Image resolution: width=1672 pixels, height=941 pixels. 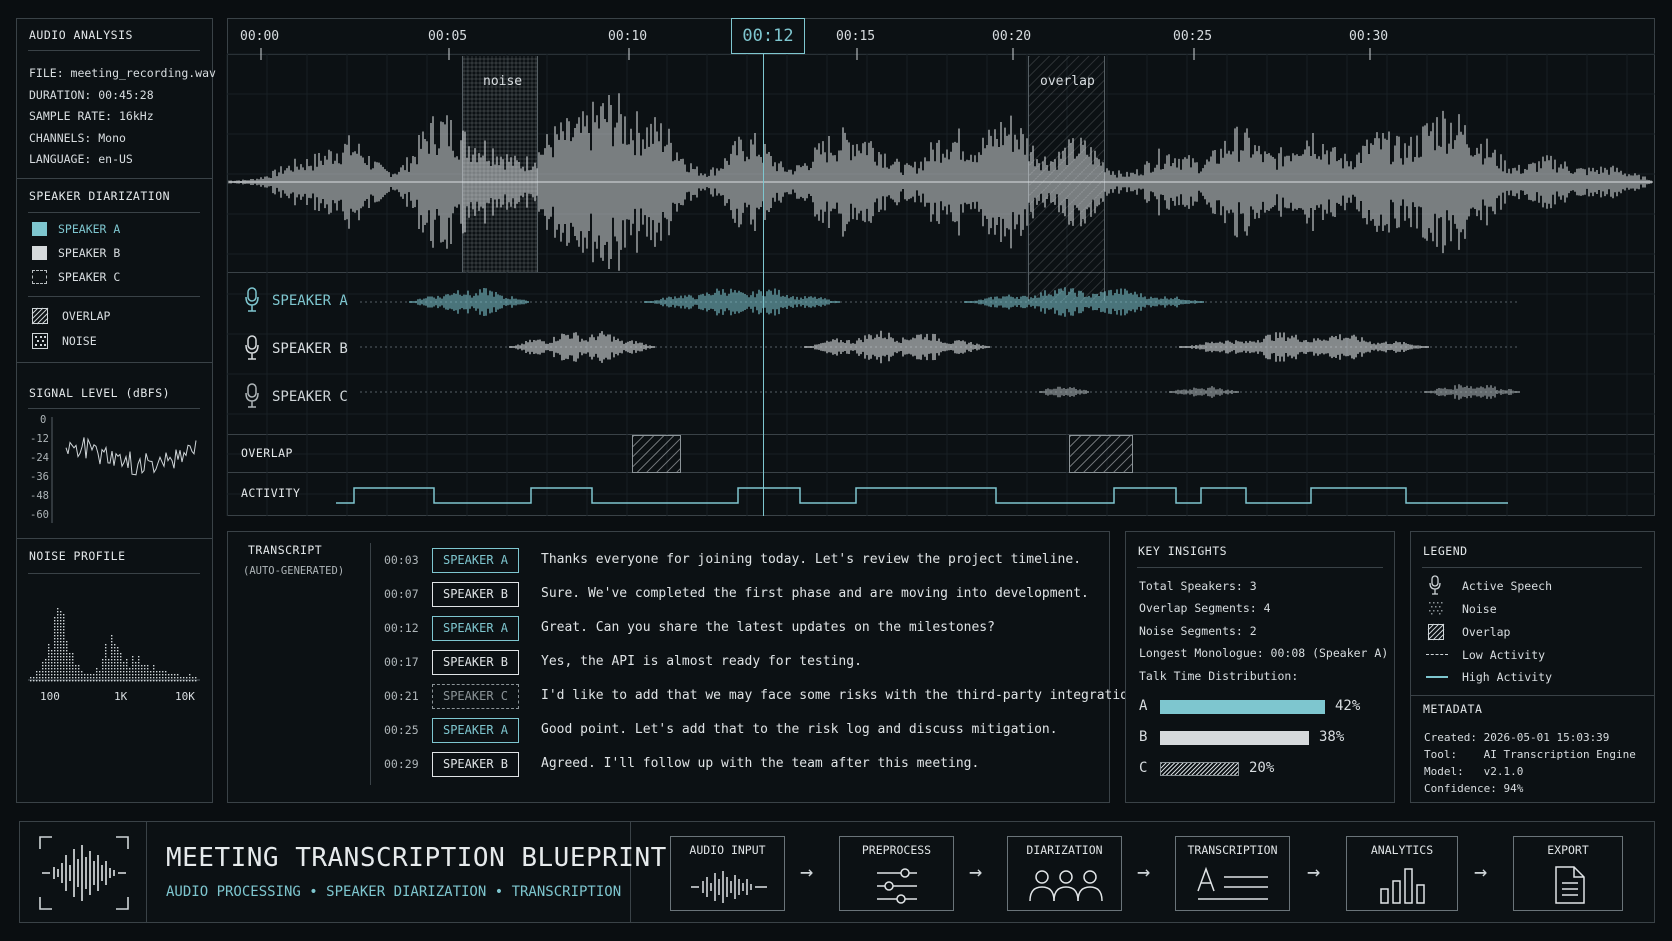 I want to click on step-diarization: DIARIZATION, so click(x=1064, y=873).